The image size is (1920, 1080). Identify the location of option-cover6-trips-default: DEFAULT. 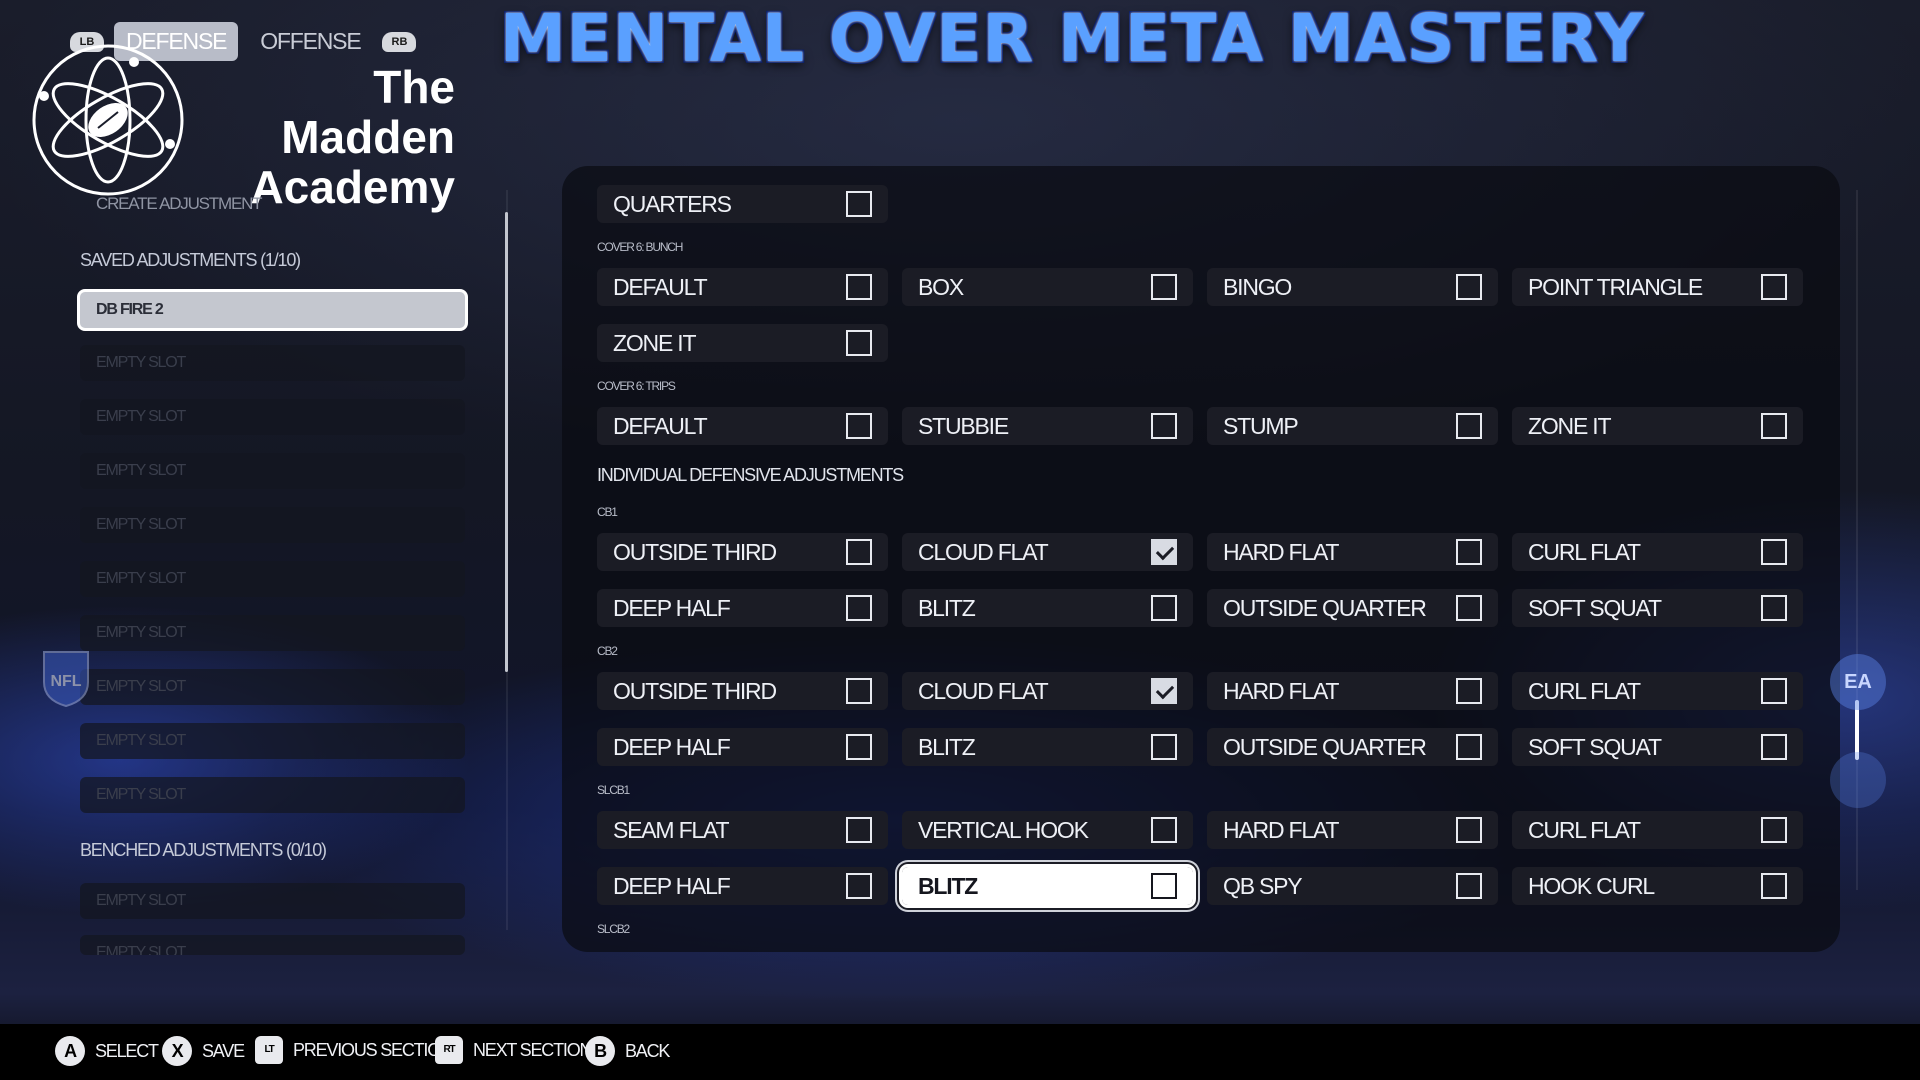
(742, 426).